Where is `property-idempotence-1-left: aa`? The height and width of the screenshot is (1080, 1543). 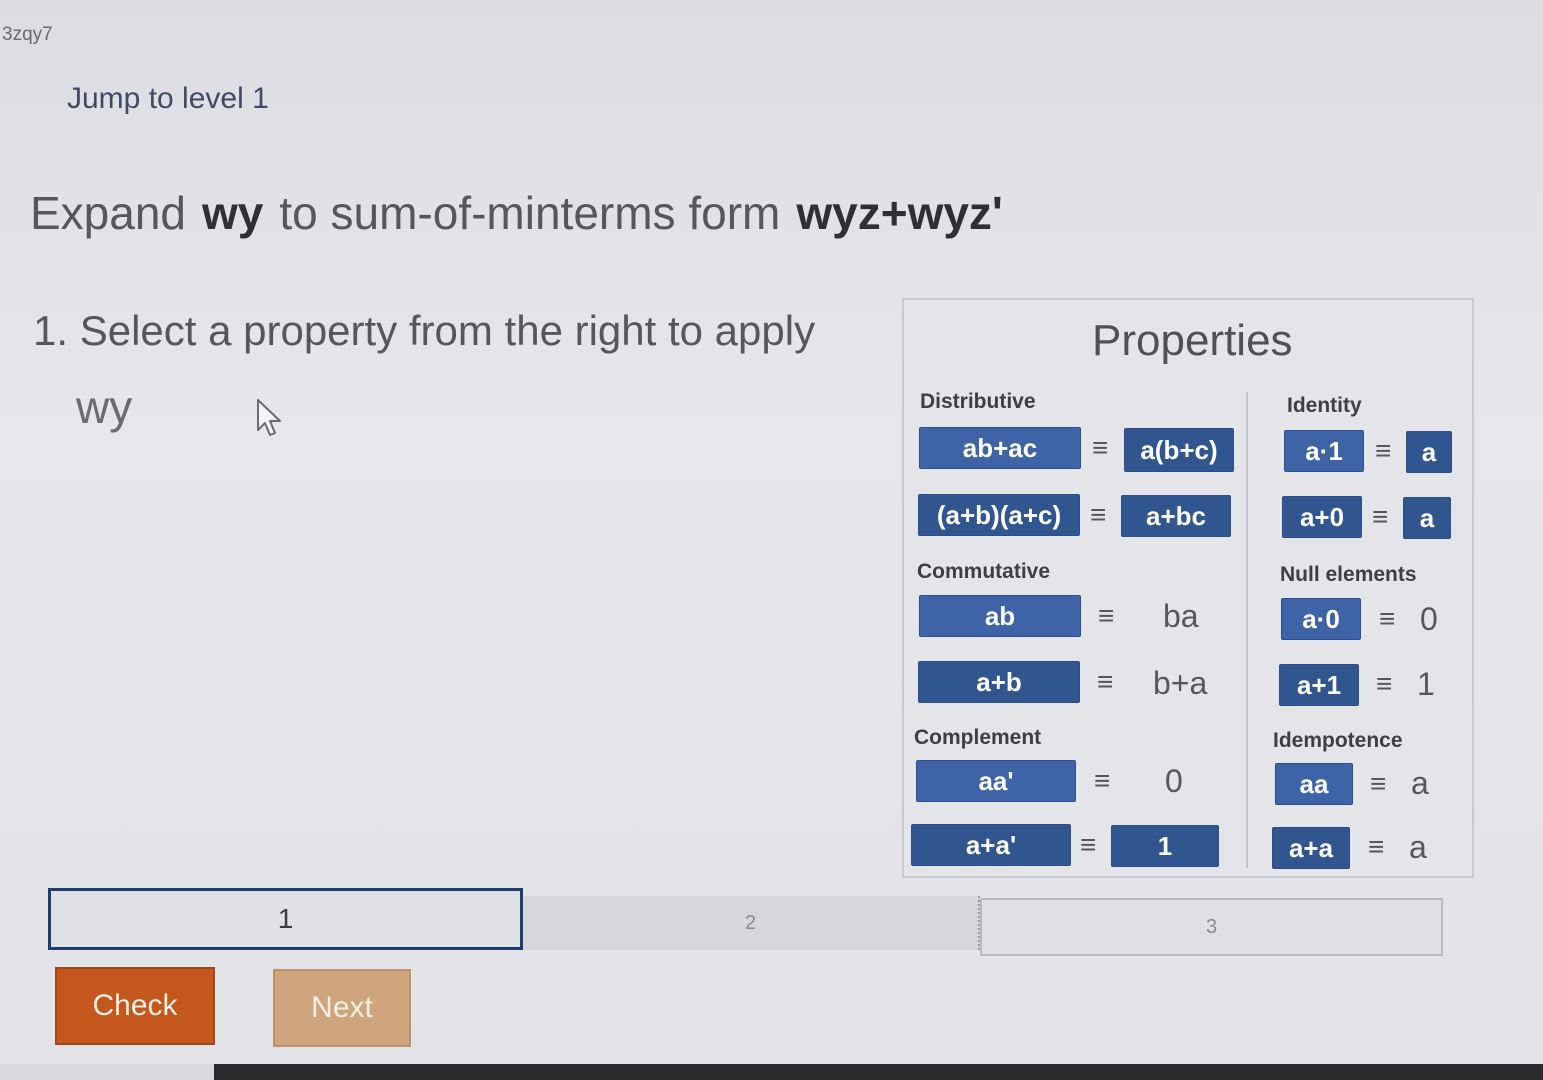 property-idempotence-1-left: aa is located at coordinates (1314, 784).